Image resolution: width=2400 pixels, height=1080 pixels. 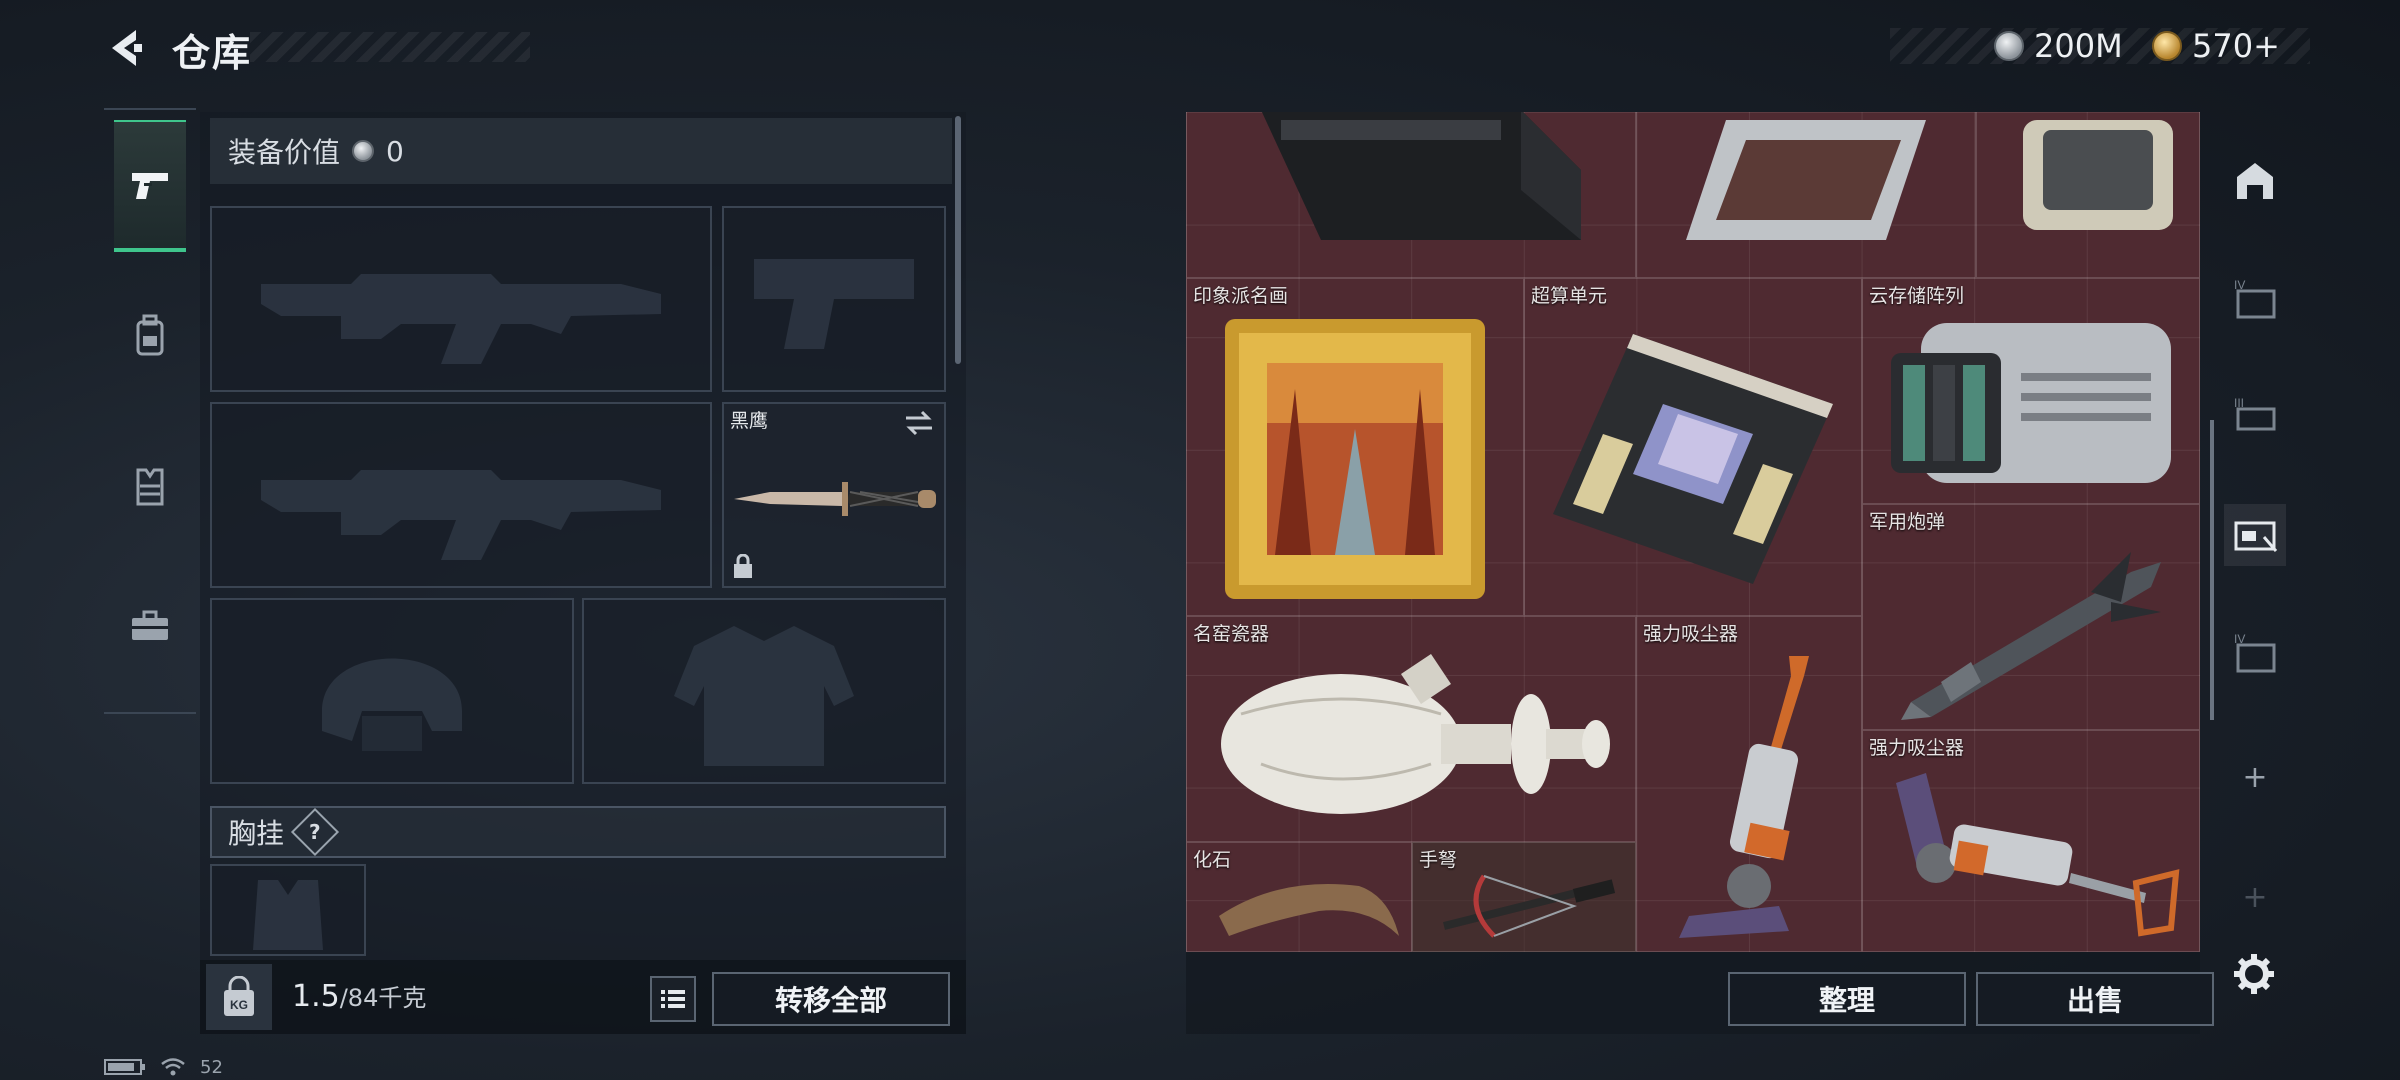 What do you see at coordinates (2255, 777) in the screenshot?
I see `add-stash-tab-button: +` at bounding box center [2255, 777].